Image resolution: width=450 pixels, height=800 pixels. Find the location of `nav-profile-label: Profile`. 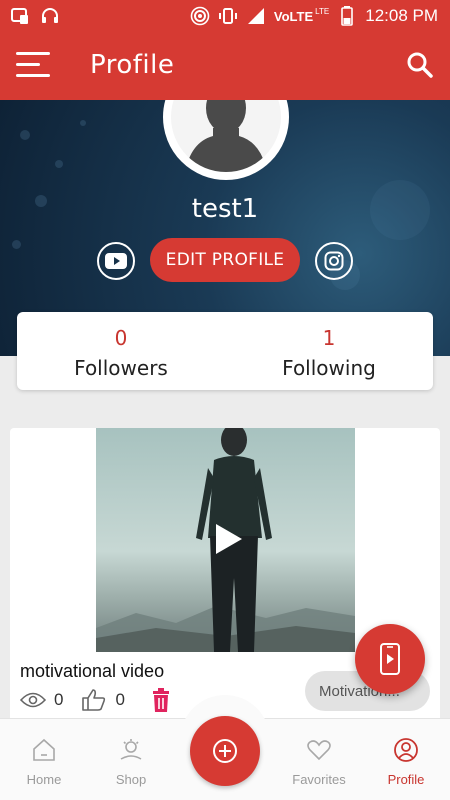

nav-profile-label: Profile is located at coordinates (406, 779).